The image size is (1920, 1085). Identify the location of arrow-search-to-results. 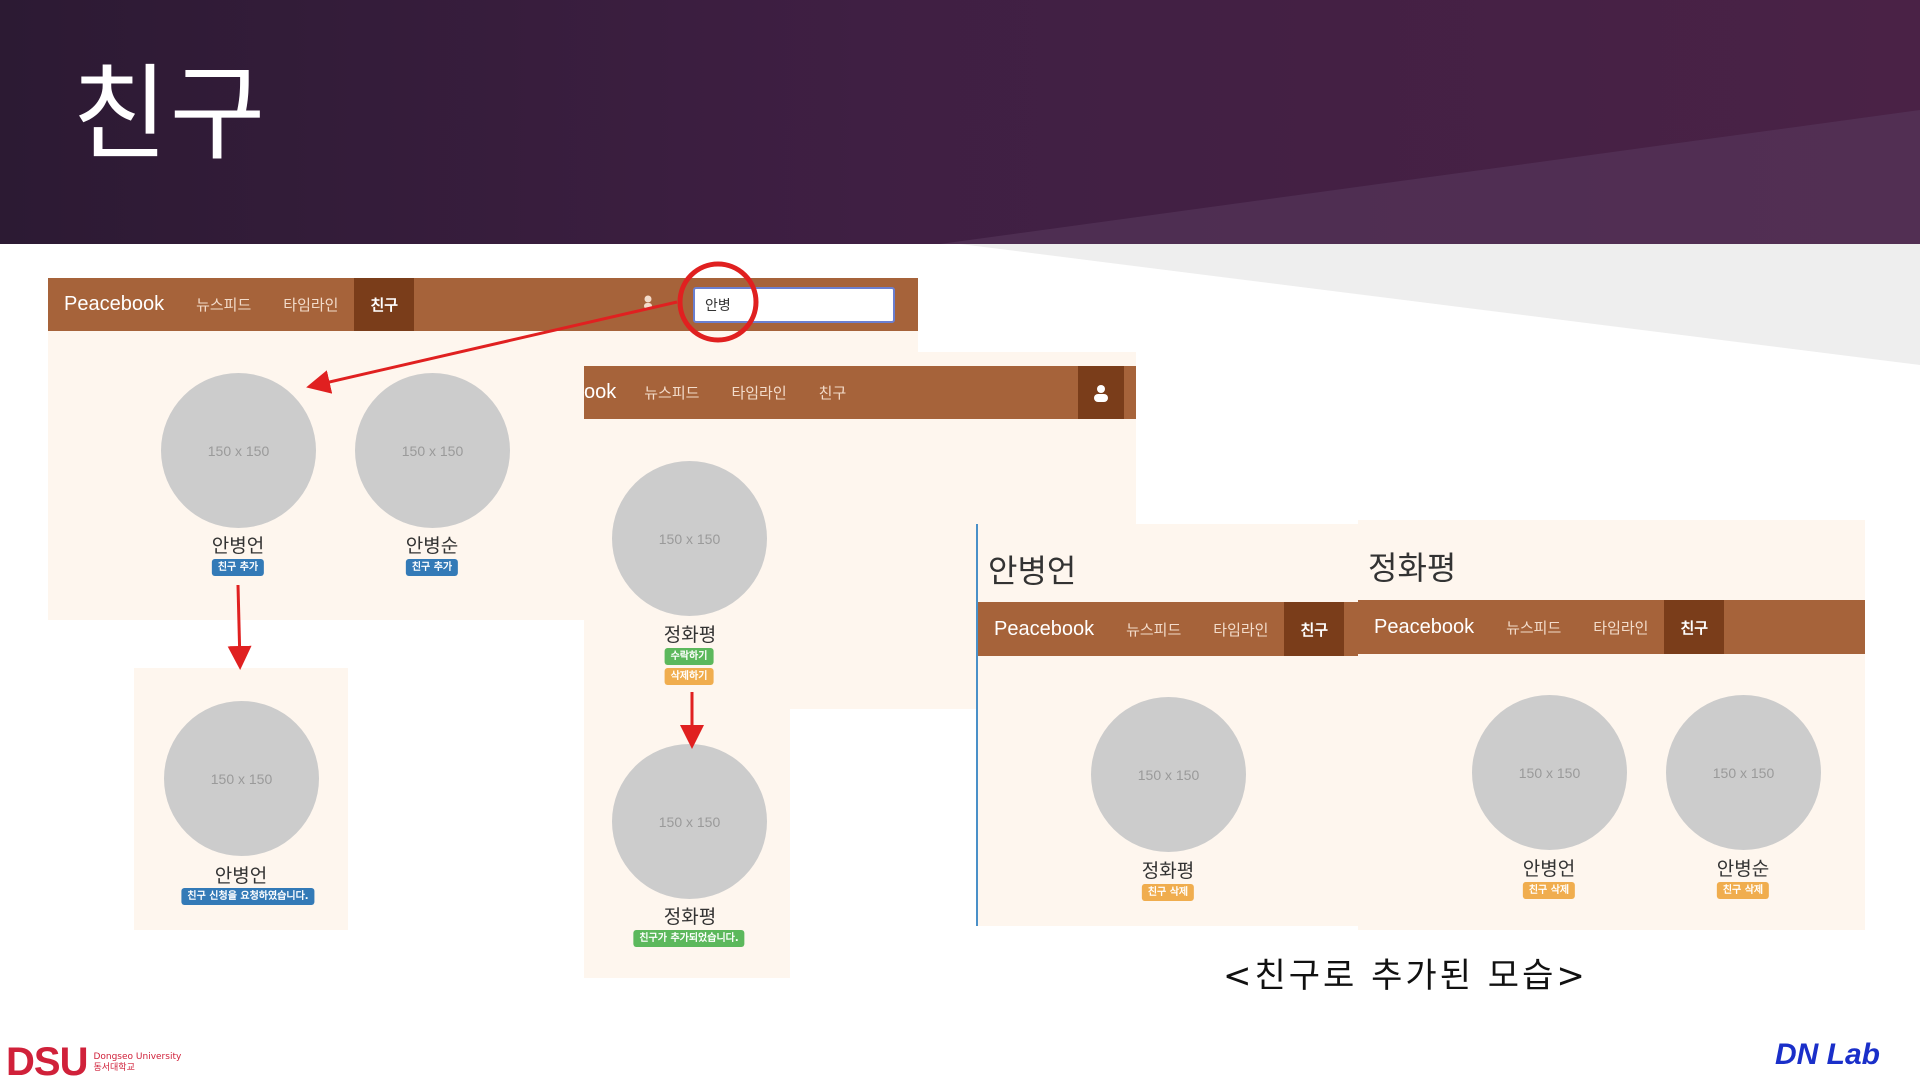
(492, 347).